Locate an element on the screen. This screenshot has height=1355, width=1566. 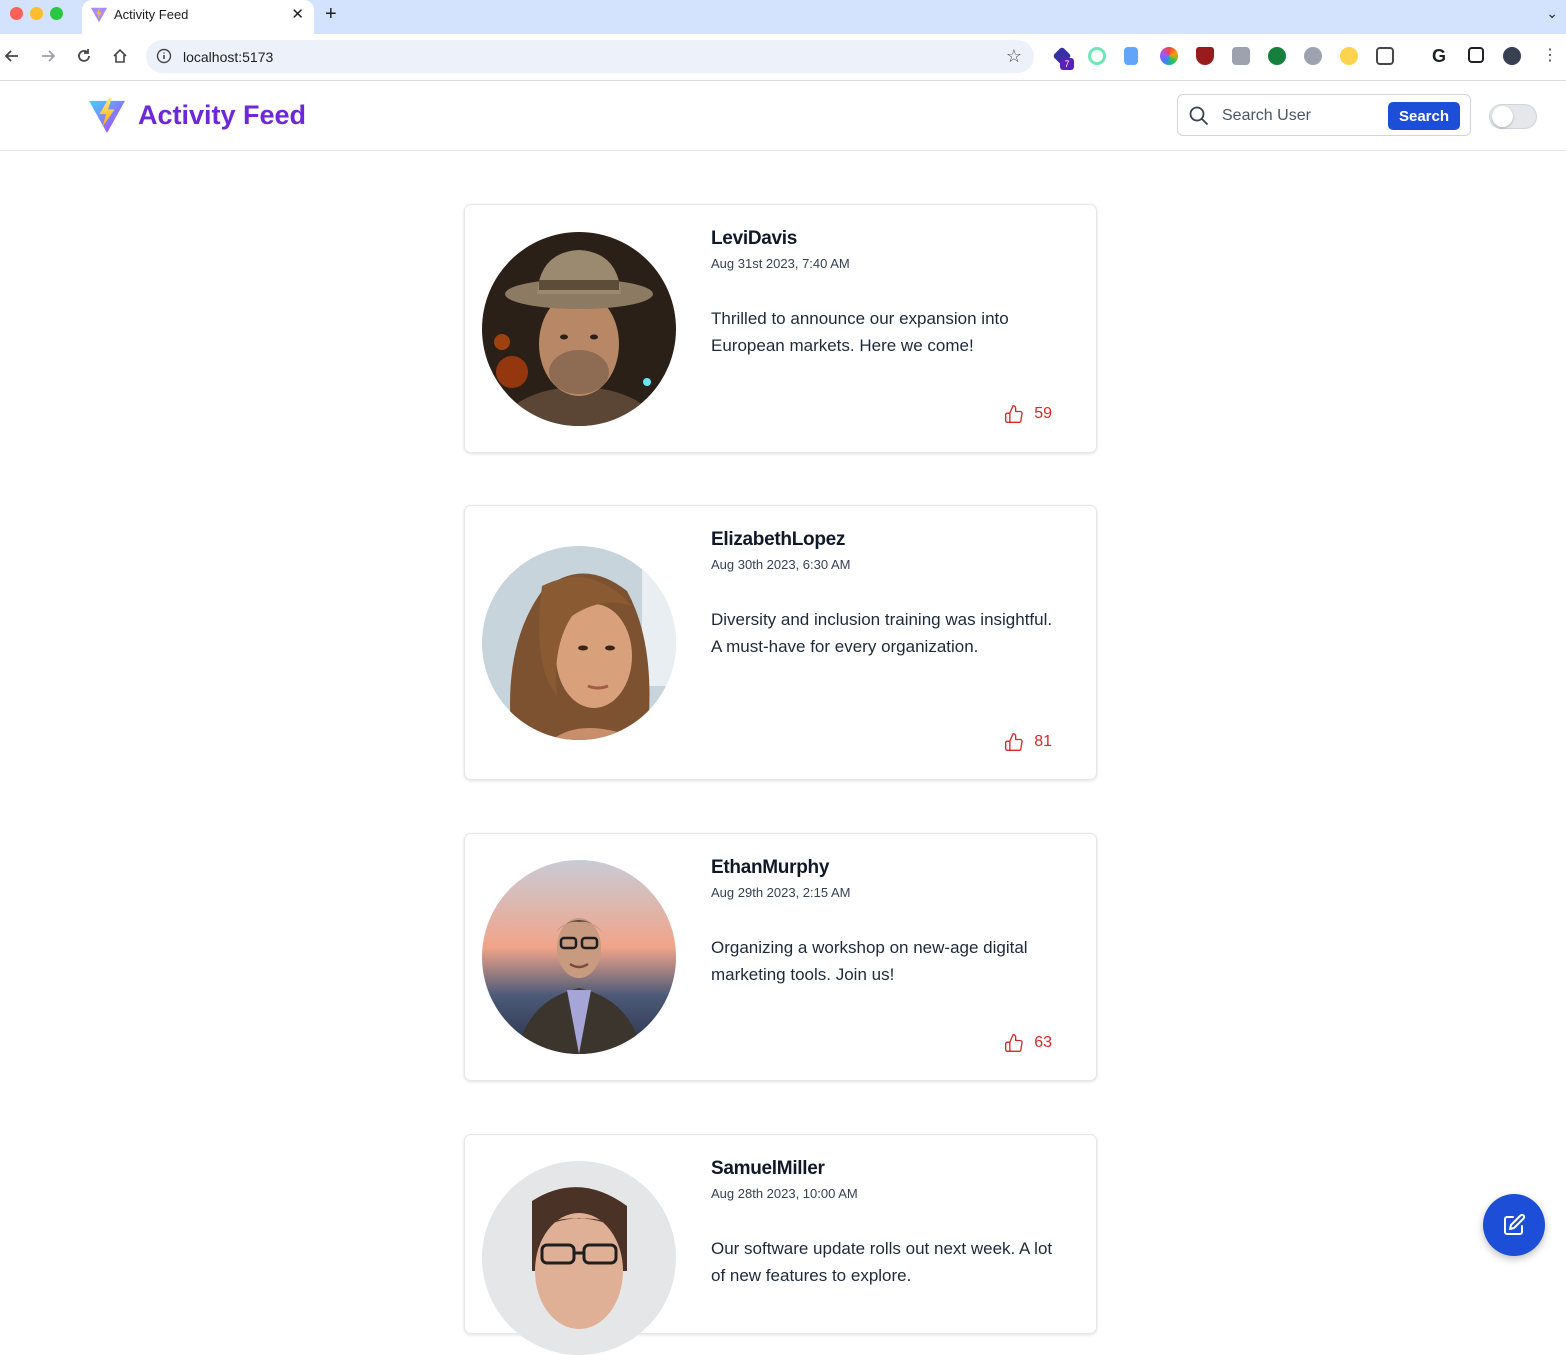
search-user-input is located at coordinates (1302, 116).